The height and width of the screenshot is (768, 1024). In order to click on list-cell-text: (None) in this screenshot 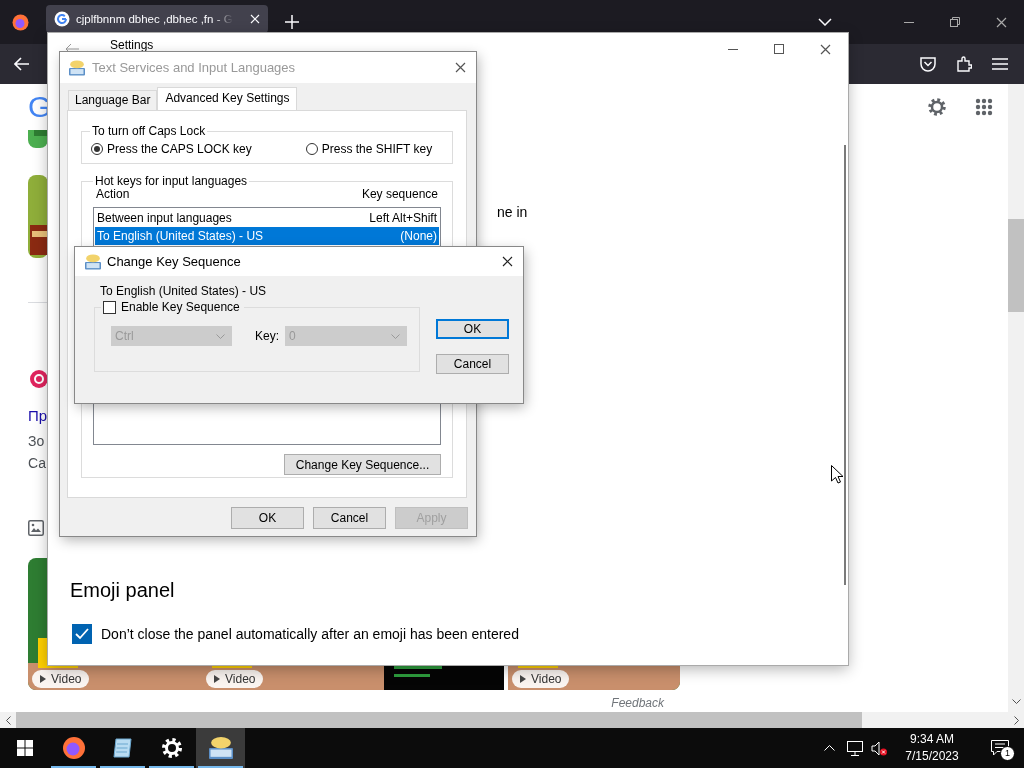, I will do `click(418, 236)`.